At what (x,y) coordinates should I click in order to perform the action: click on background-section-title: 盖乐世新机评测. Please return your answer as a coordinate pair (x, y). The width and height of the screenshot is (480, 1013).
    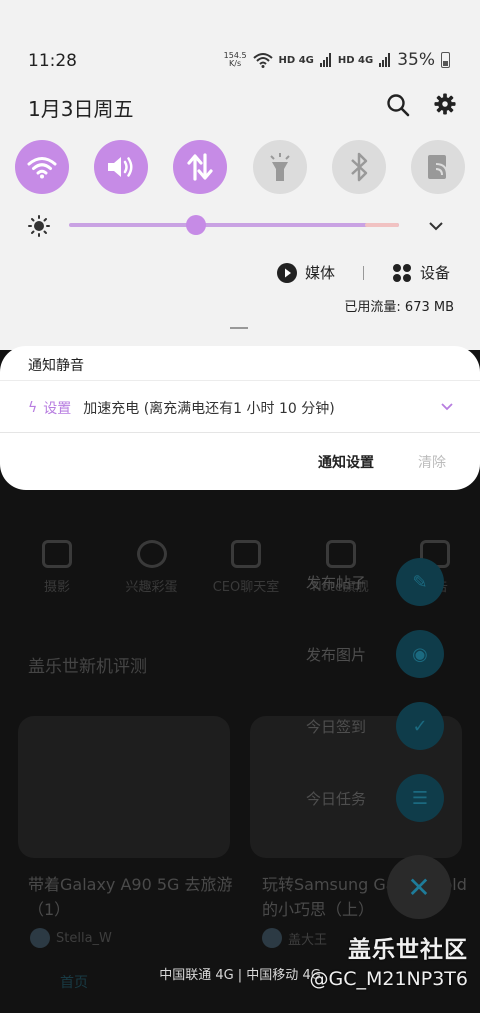
    Looking at the image, I should click on (87, 667).